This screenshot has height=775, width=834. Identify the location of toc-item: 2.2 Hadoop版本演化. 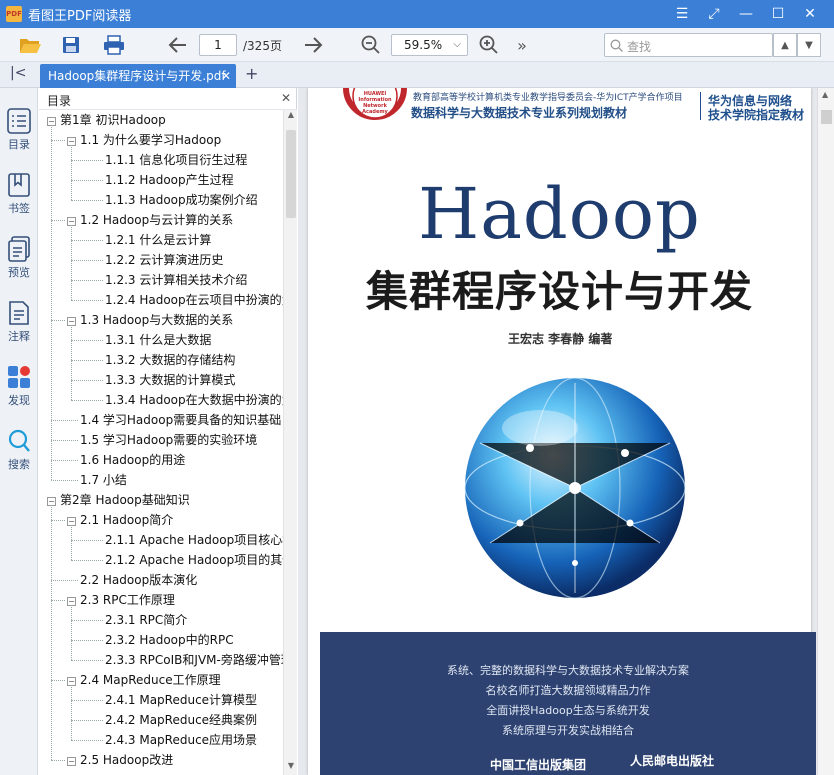
(138, 580).